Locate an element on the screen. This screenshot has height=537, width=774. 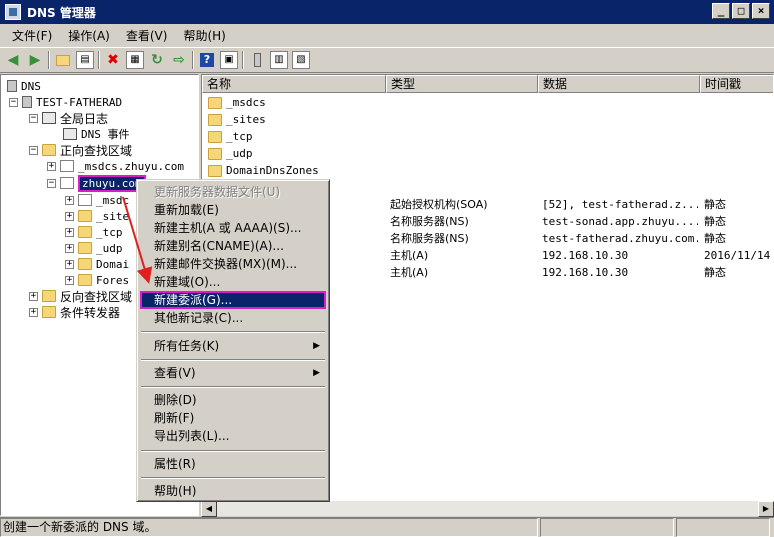
back-arrow-icon: ◀ is located at coordinates (13, 60).